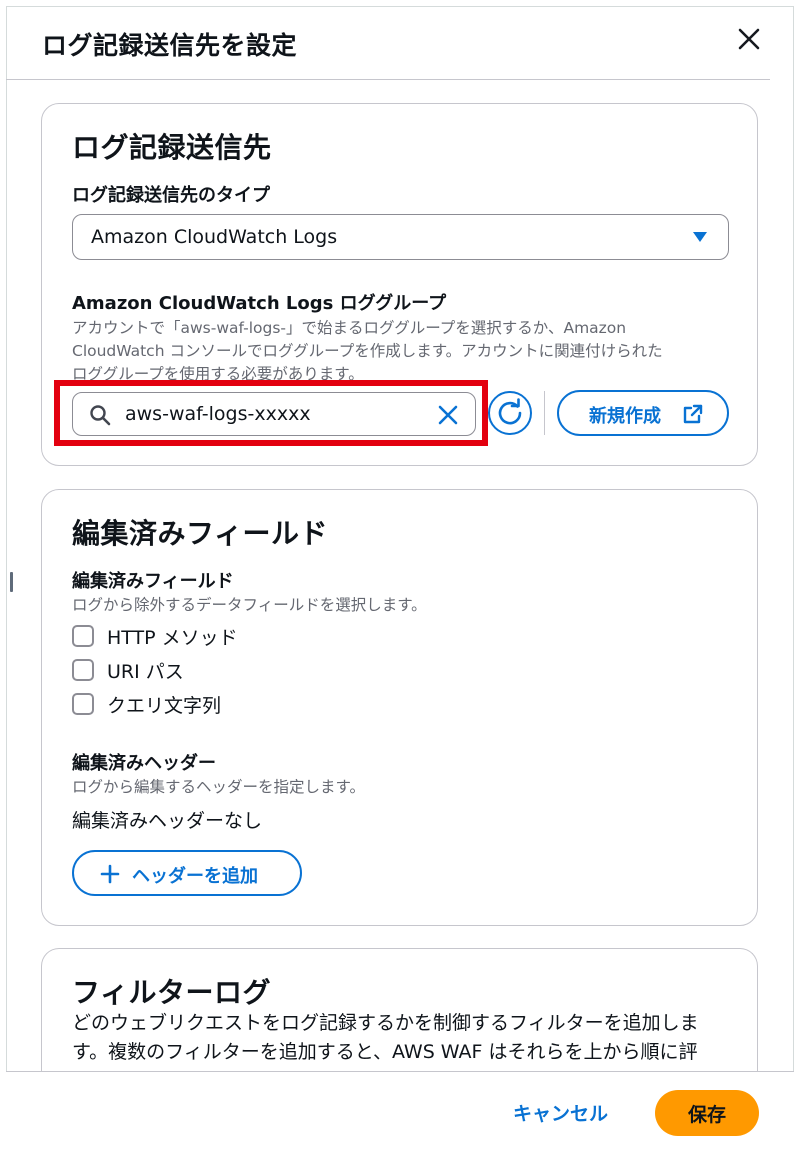 This screenshot has height=1160, width=800. Describe the element at coordinates (259, 303) in the screenshot. I see `log-group-label: Amazon CloudWatch Logs ロググループ` at that location.